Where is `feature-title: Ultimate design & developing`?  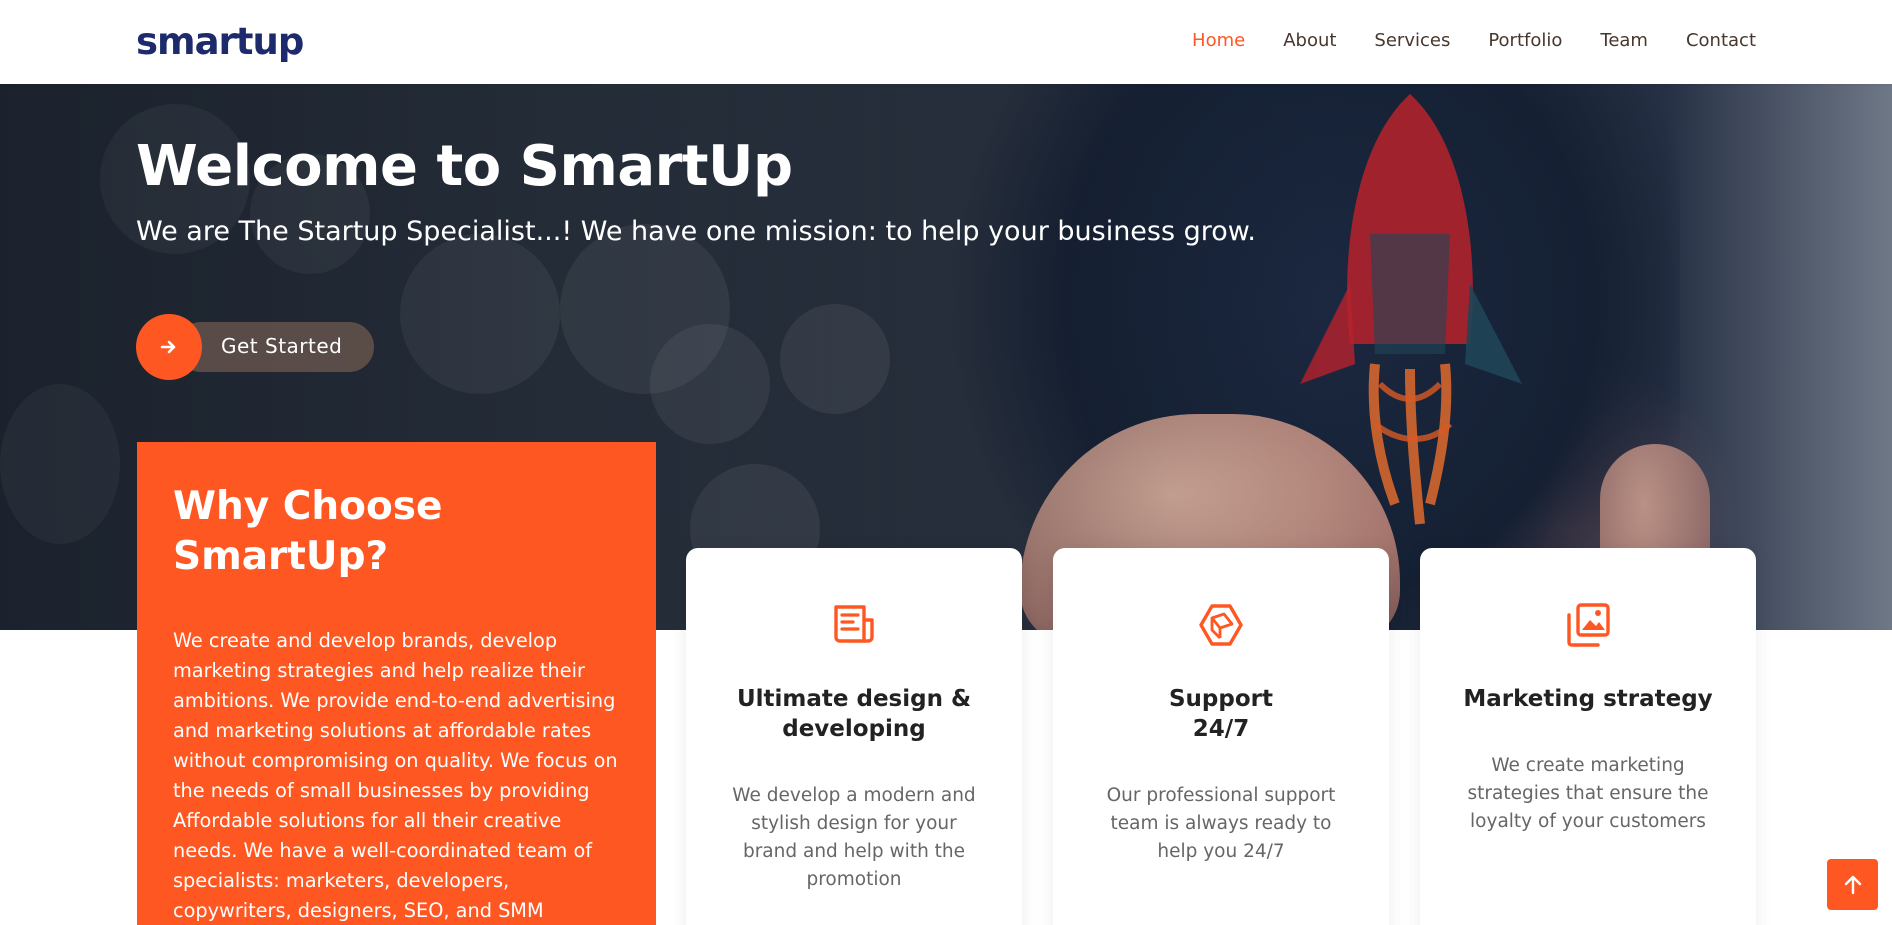
feature-title: Ultimate design & developing is located at coordinates (854, 714).